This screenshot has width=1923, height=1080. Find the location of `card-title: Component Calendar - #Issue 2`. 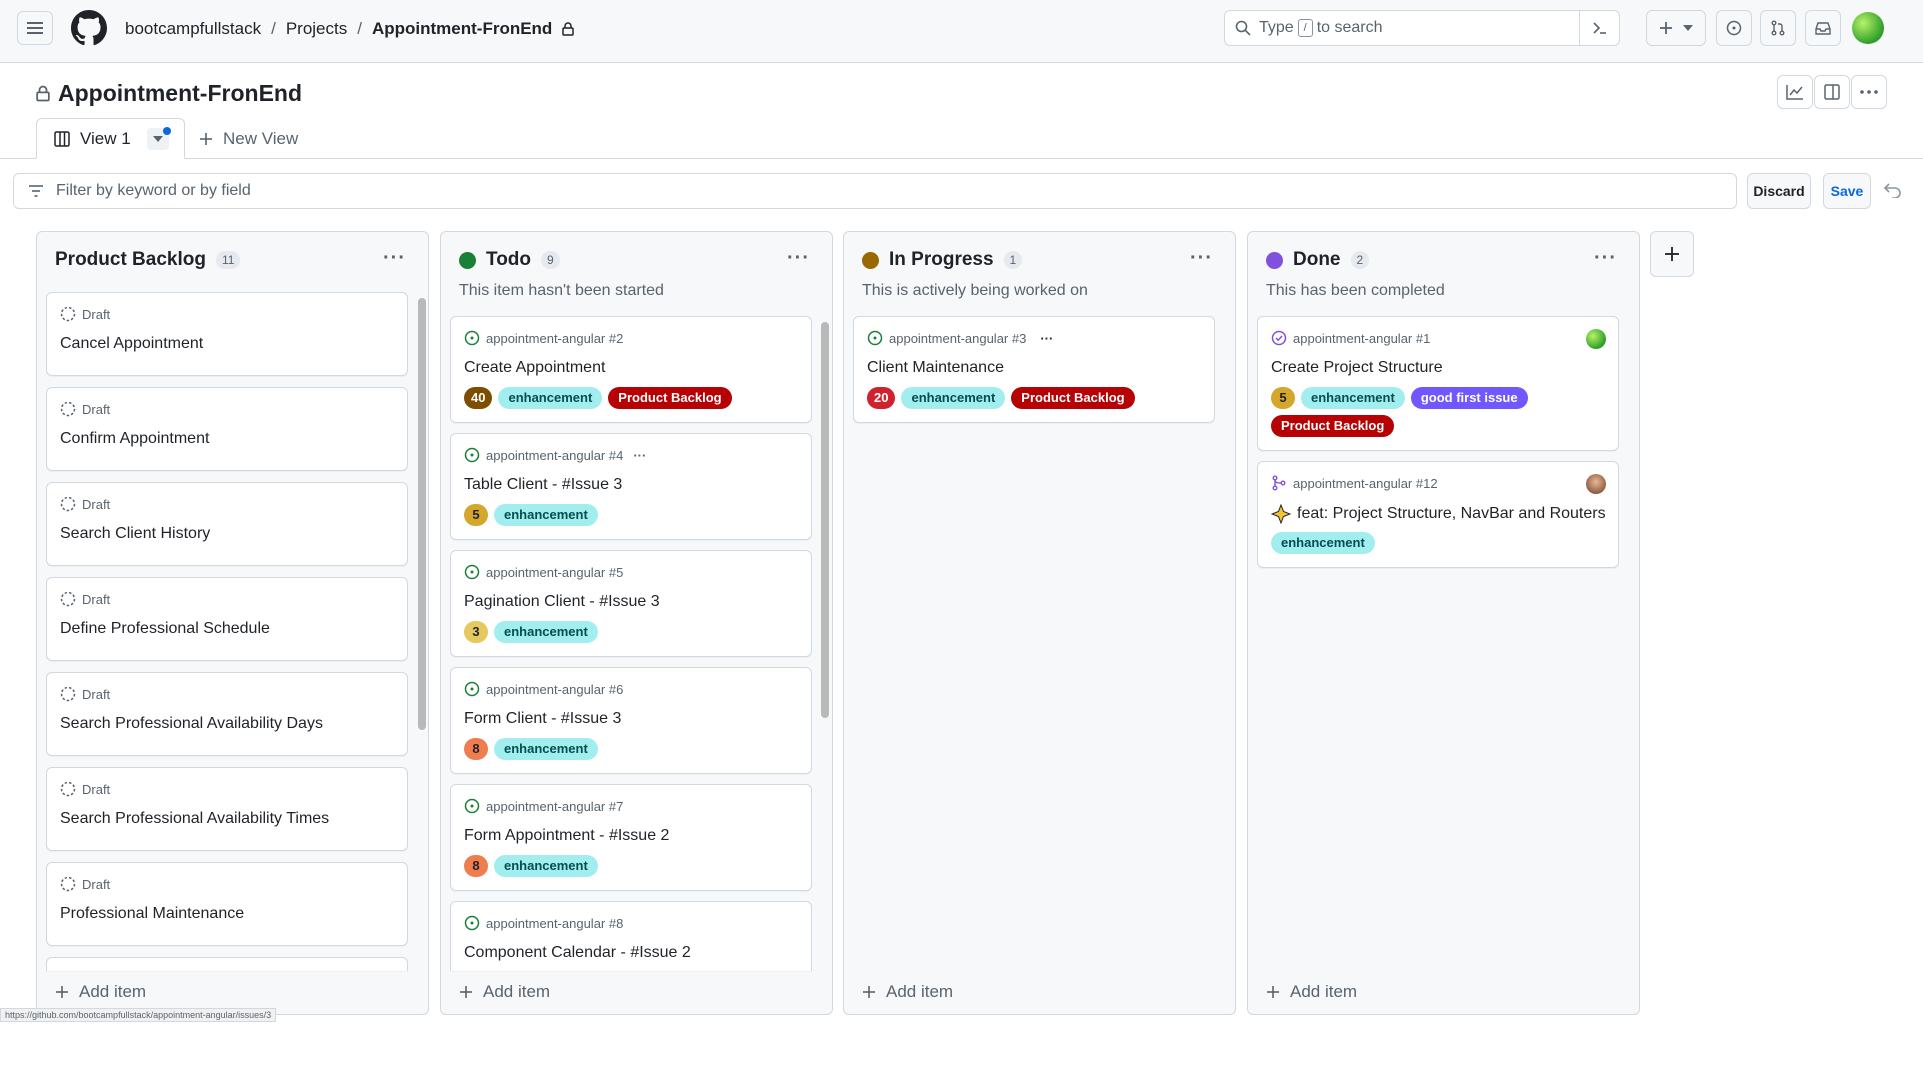

card-title: Component Calendar - #Issue 2 is located at coordinates (577, 953).